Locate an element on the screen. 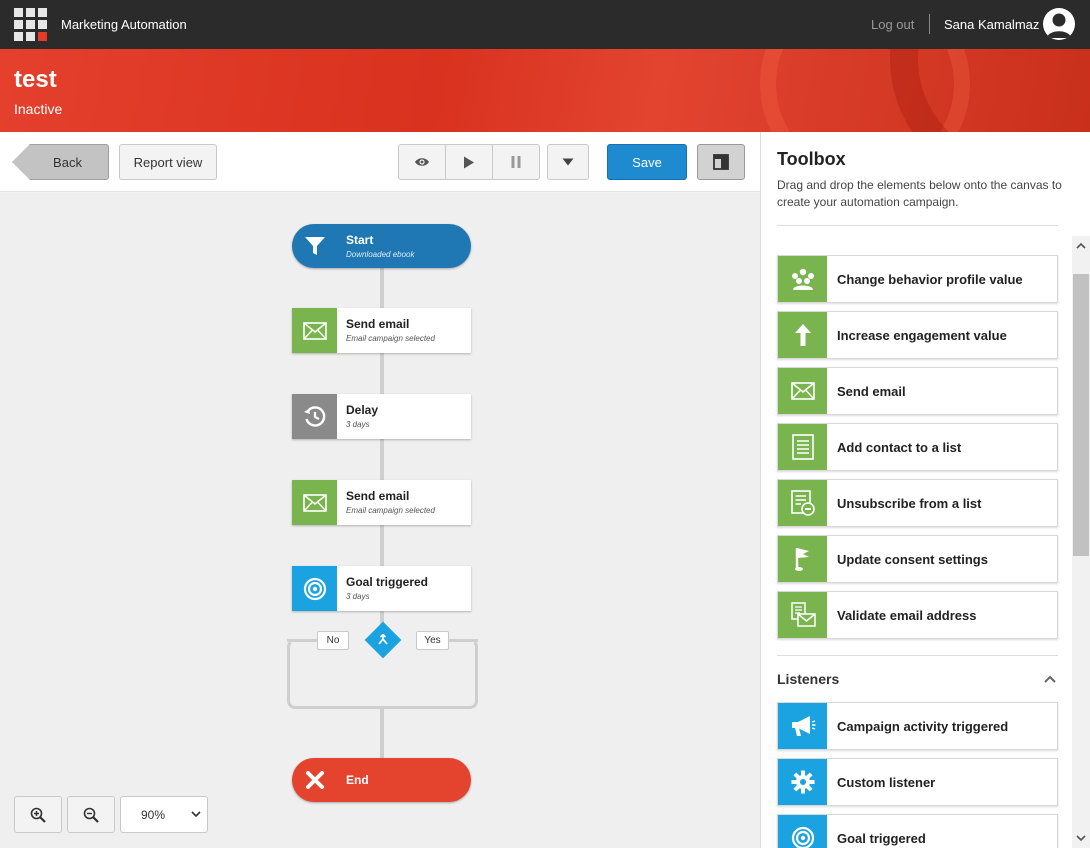 Image resolution: width=1090 pixels, height=848 pixels. start-node-title: Start is located at coordinates (360, 240).